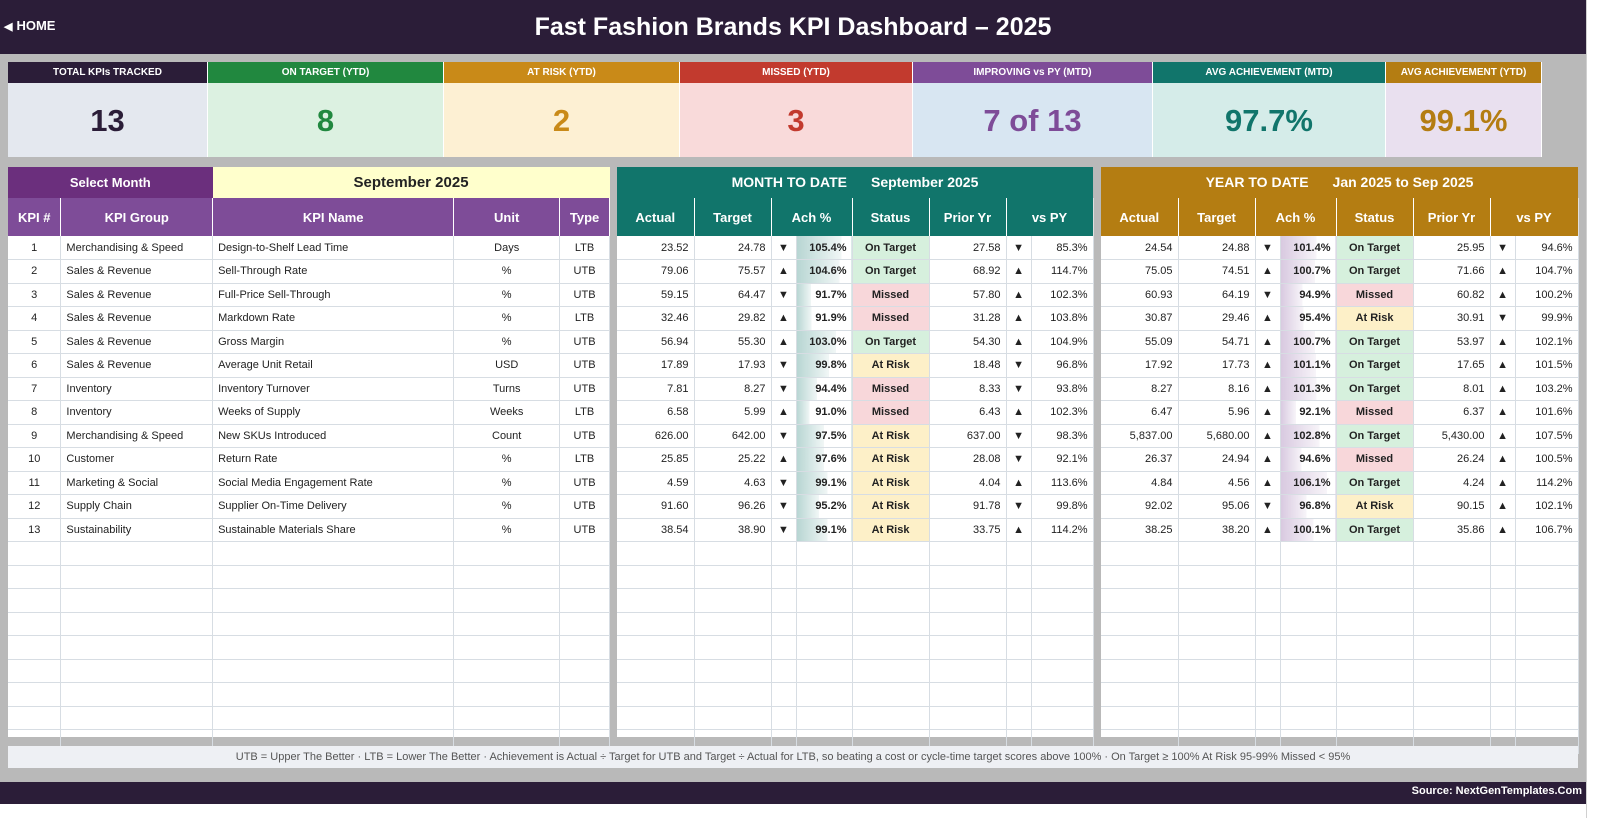 The height and width of the screenshot is (818, 1600). Describe the element at coordinates (1269, 120) in the screenshot. I see `kpi-card-value: 97.7%` at that location.